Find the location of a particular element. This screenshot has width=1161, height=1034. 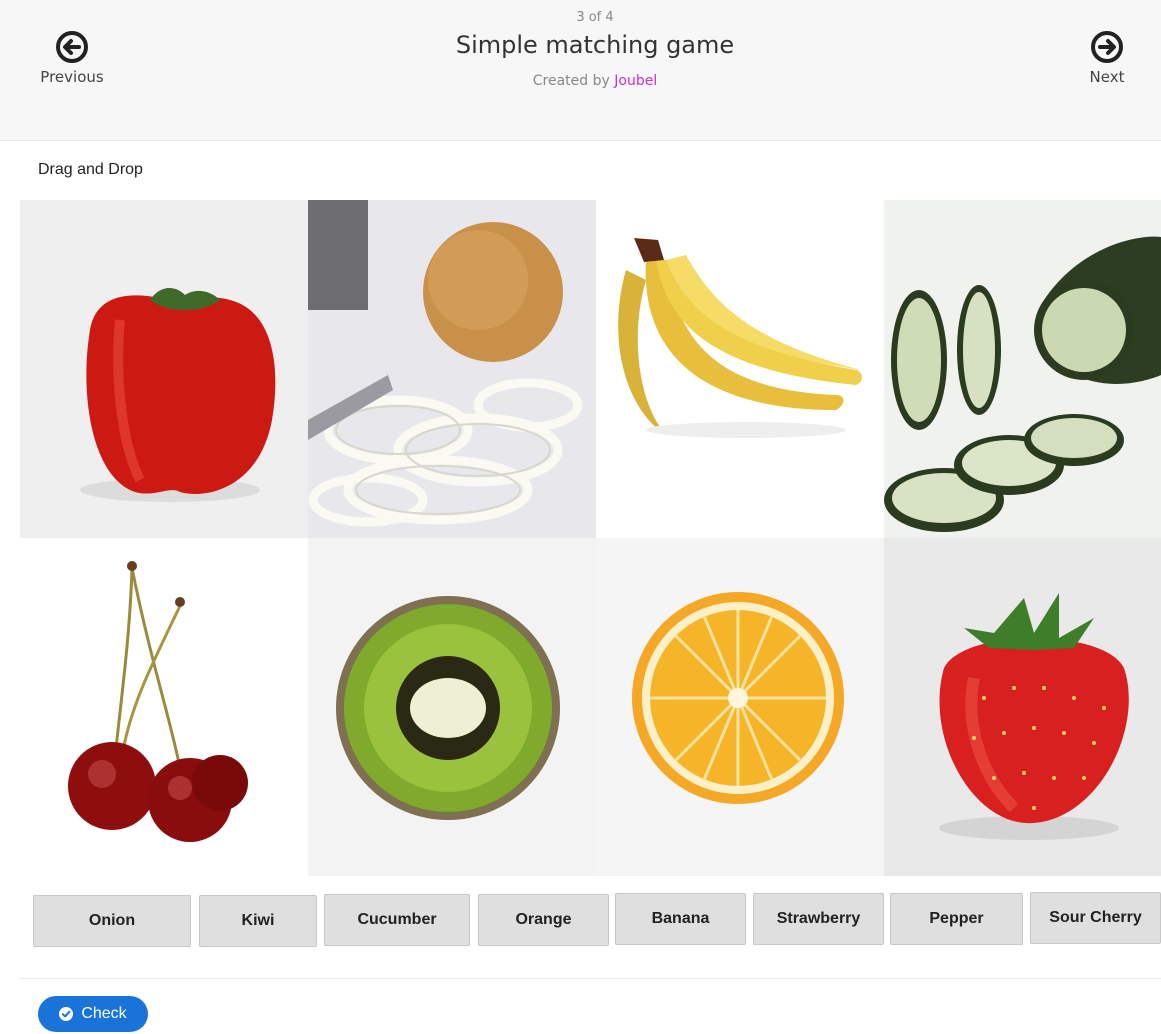

kiwi-image is located at coordinates (452, 707).